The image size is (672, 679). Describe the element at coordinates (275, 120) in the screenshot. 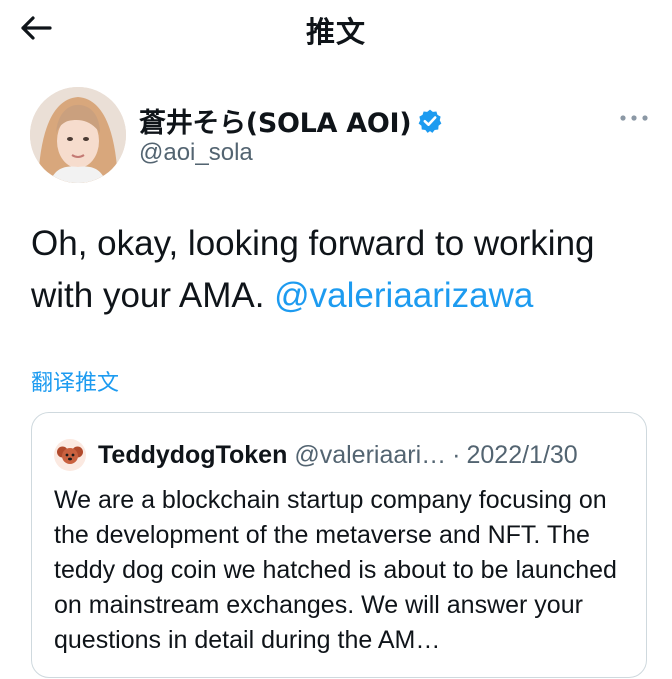

I see `author-display-name: 蒼井そら(SOLA AOI)` at that location.